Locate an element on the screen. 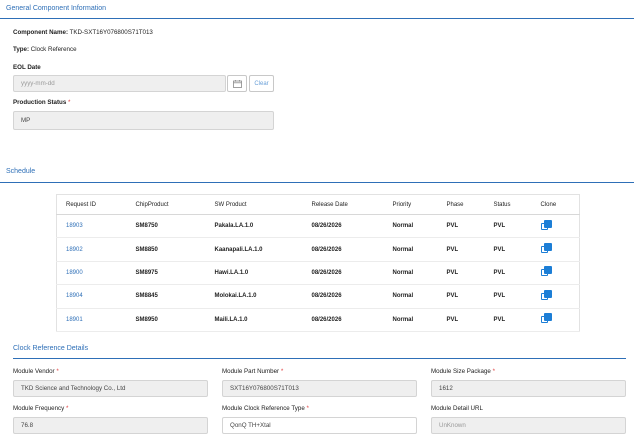 Image resolution: width=641 pixels, height=437 pixels. col-request-id: Request ID is located at coordinates (91, 204).